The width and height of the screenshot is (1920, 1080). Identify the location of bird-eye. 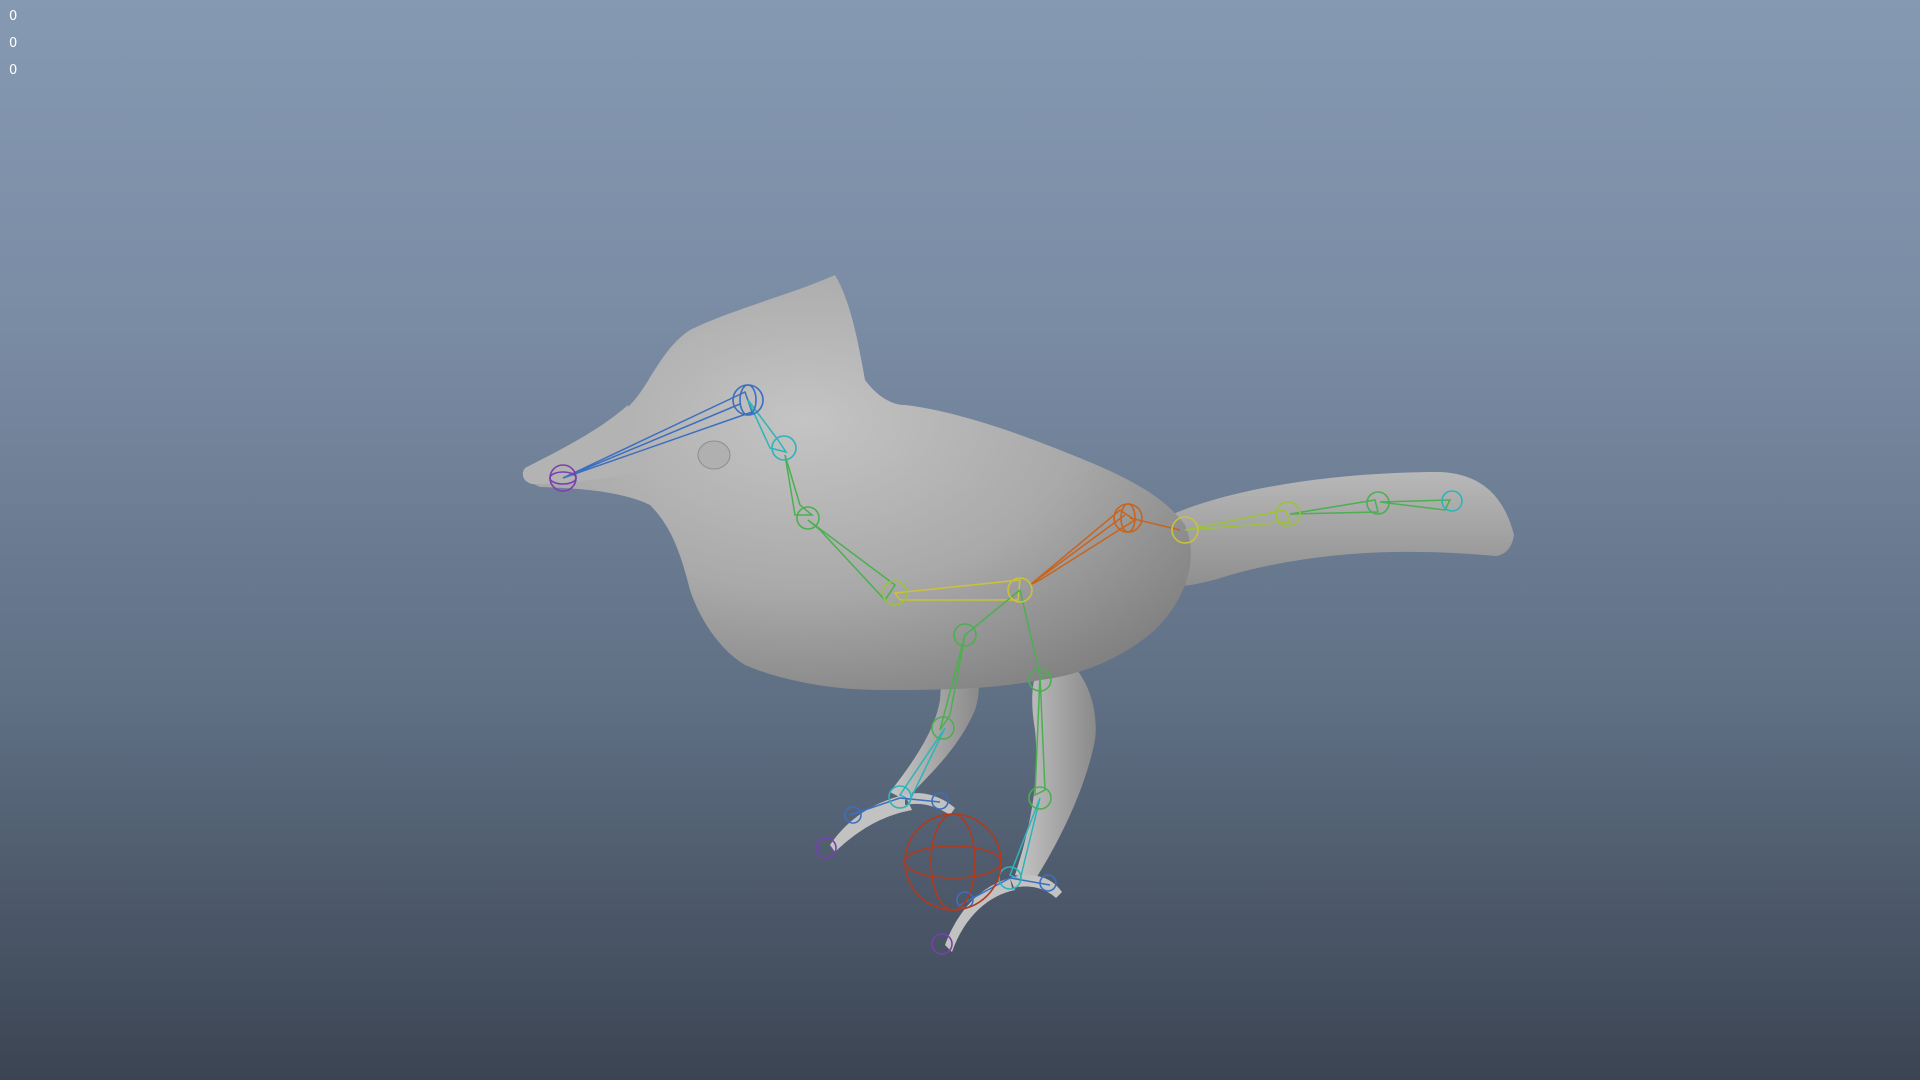
(714, 455).